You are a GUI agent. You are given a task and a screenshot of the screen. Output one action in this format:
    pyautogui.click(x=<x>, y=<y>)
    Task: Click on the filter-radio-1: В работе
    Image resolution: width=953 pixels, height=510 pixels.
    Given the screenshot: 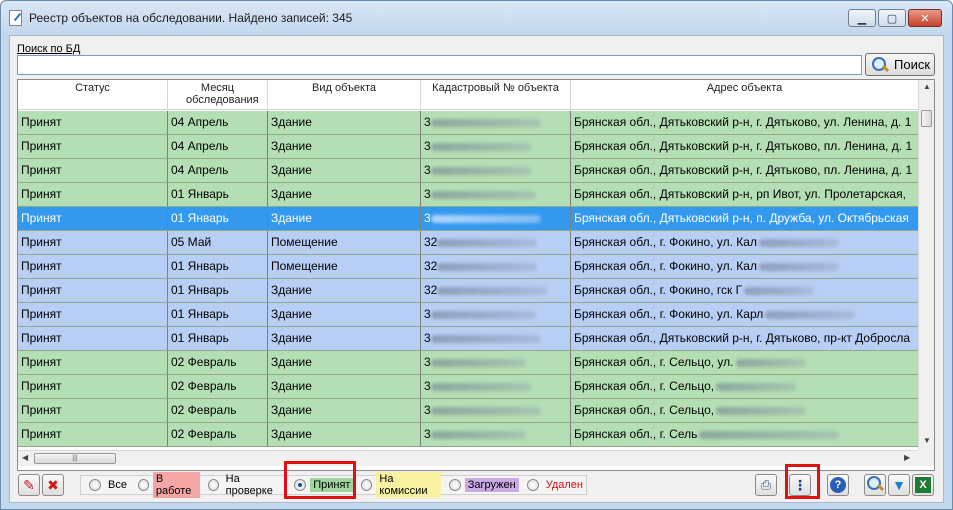 What is the action you would take?
    pyautogui.click(x=168, y=485)
    